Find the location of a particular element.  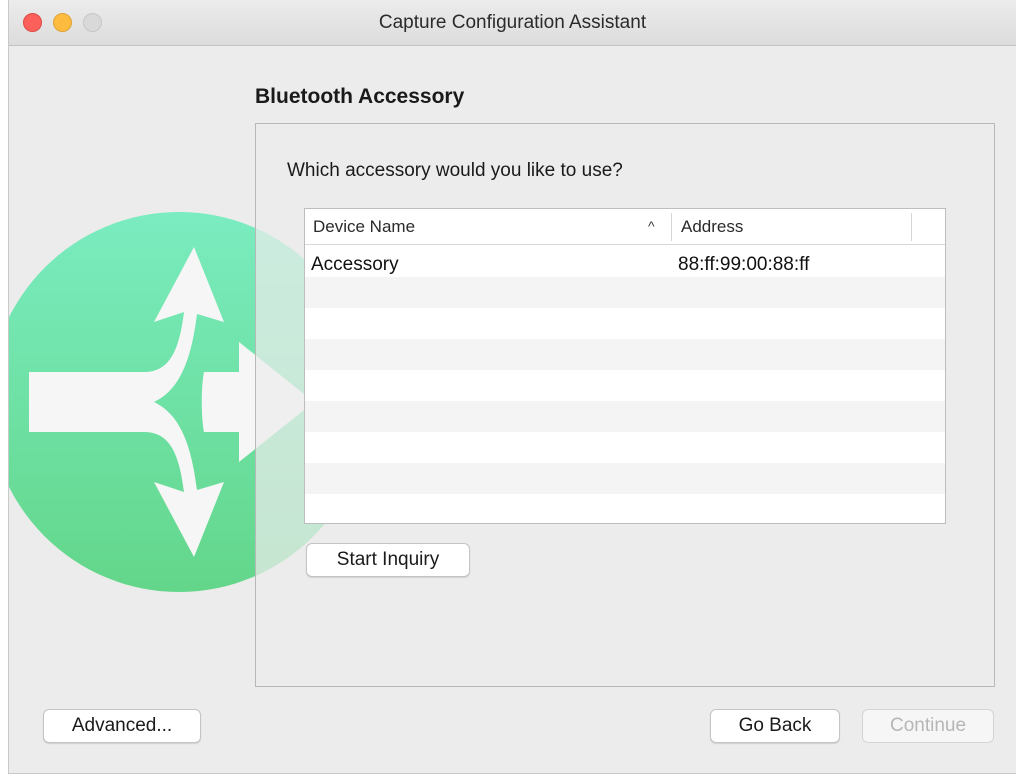

window-title: Capture Configuration Assistant is located at coordinates (512, 22).